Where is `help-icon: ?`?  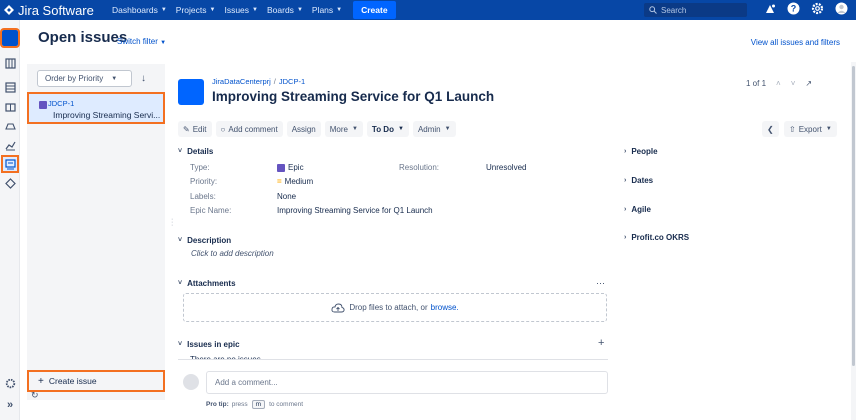 help-icon: ? is located at coordinates (793, 8).